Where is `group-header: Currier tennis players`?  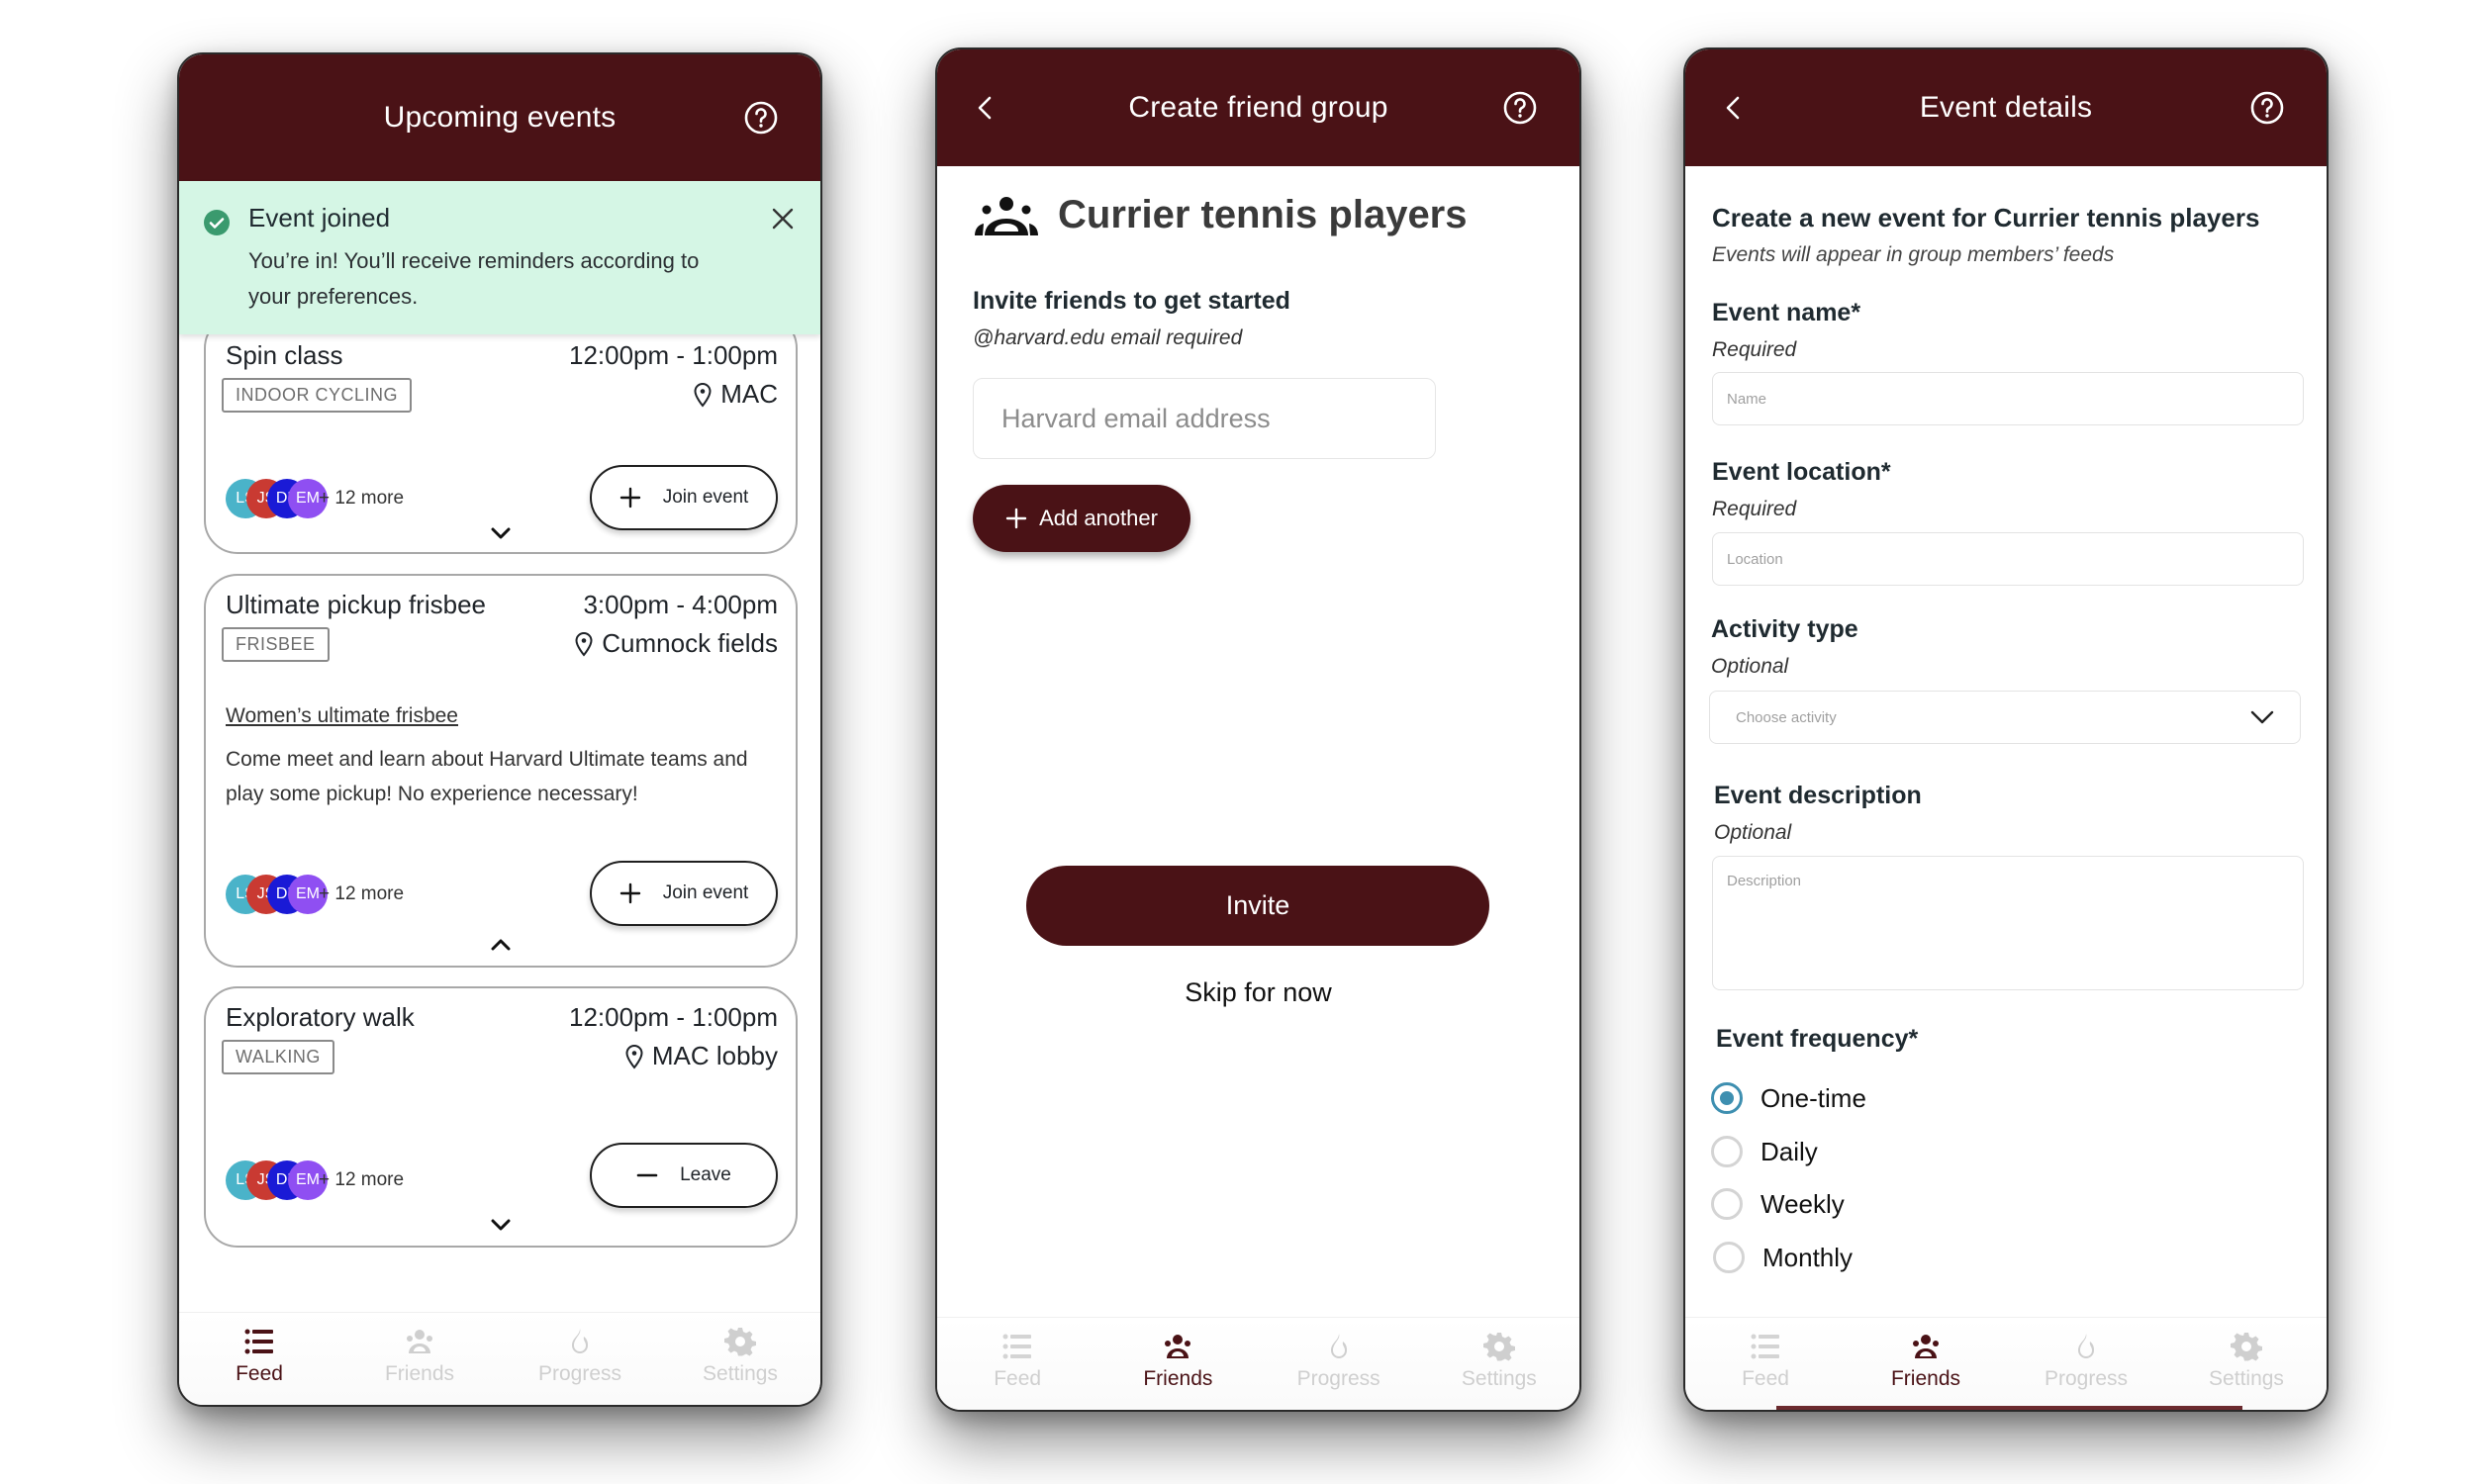
group-header: Currier tennis players is located at coordinates (1220, 215).